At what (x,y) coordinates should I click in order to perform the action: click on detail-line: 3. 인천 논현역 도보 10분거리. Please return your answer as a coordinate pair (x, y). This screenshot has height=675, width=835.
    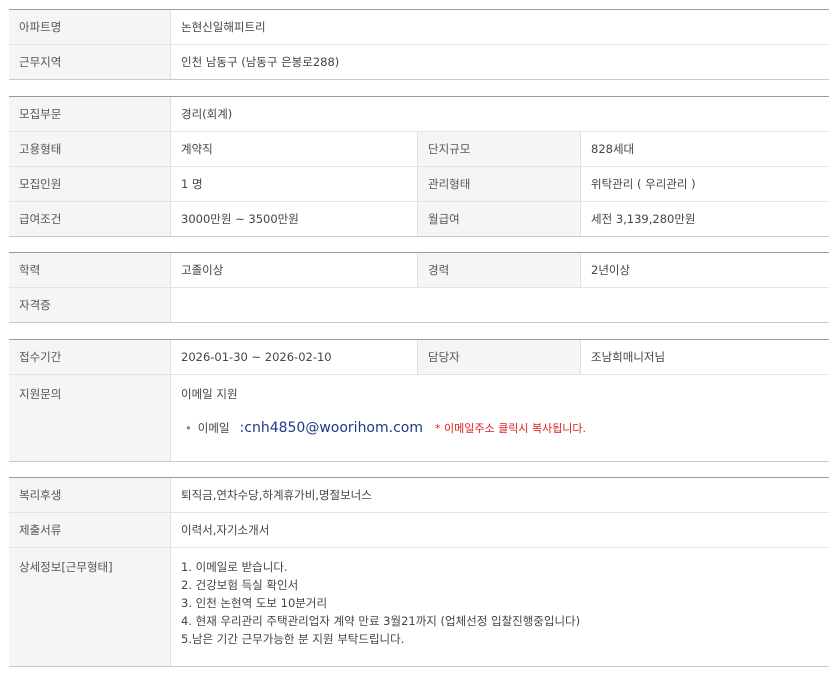
    Looking at the image, I should click on (254, 603).